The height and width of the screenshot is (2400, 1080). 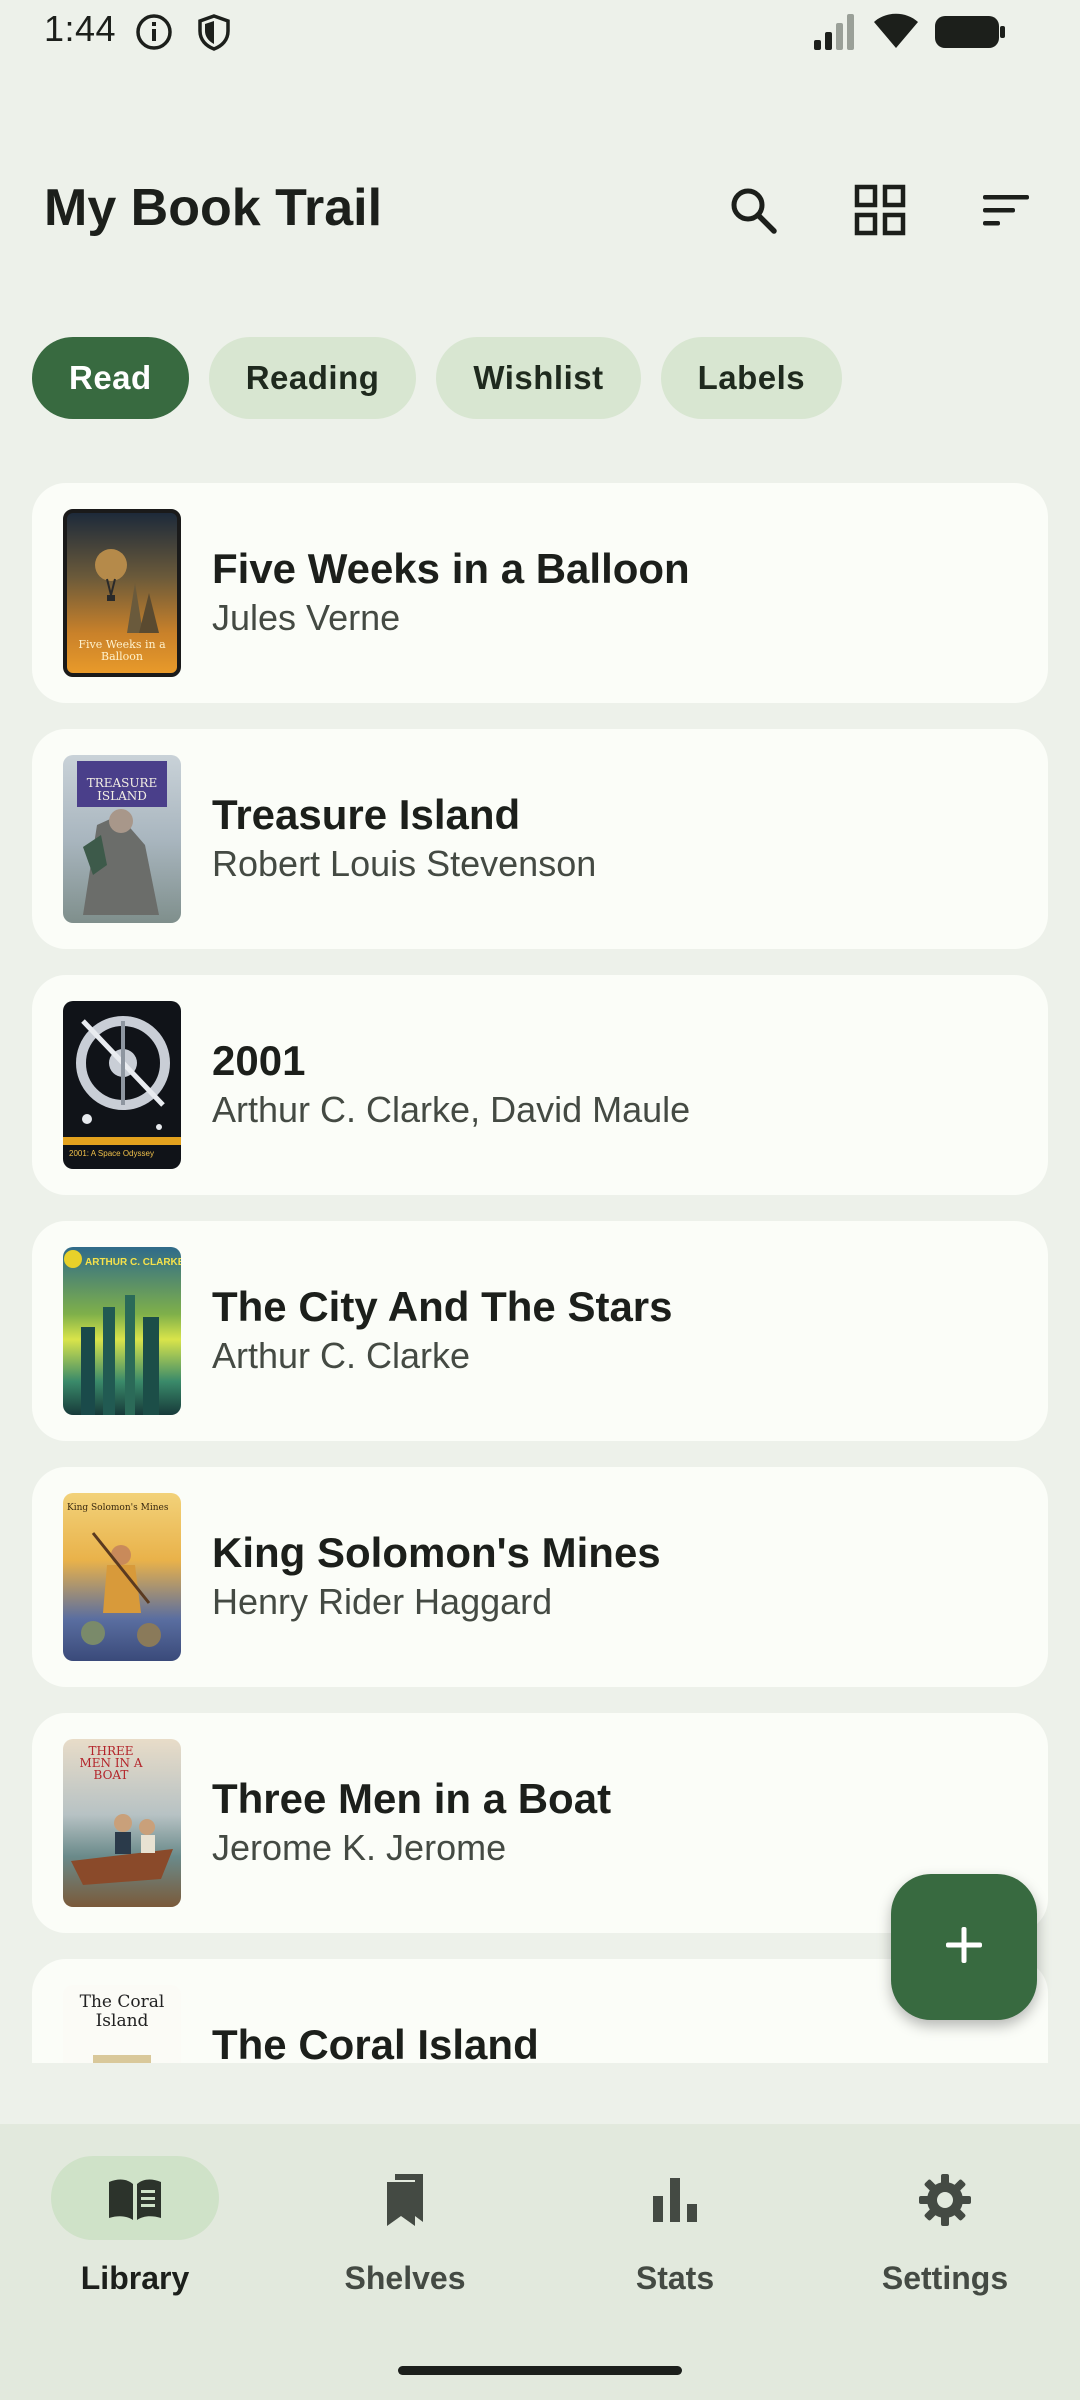 I want to click on filter-chips: Read Reading Wishlist Labels, so click(x=437, y=378).